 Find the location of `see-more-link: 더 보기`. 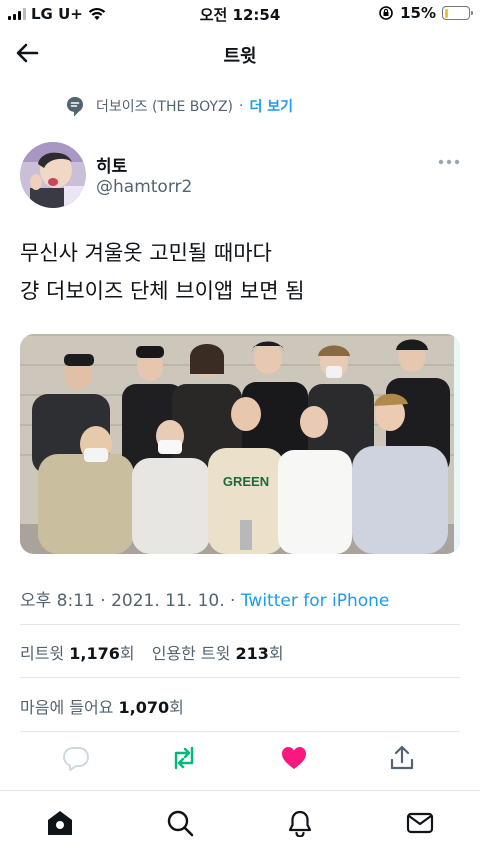

see-more-link: 더 보기 is located at coordinates (271, 106).